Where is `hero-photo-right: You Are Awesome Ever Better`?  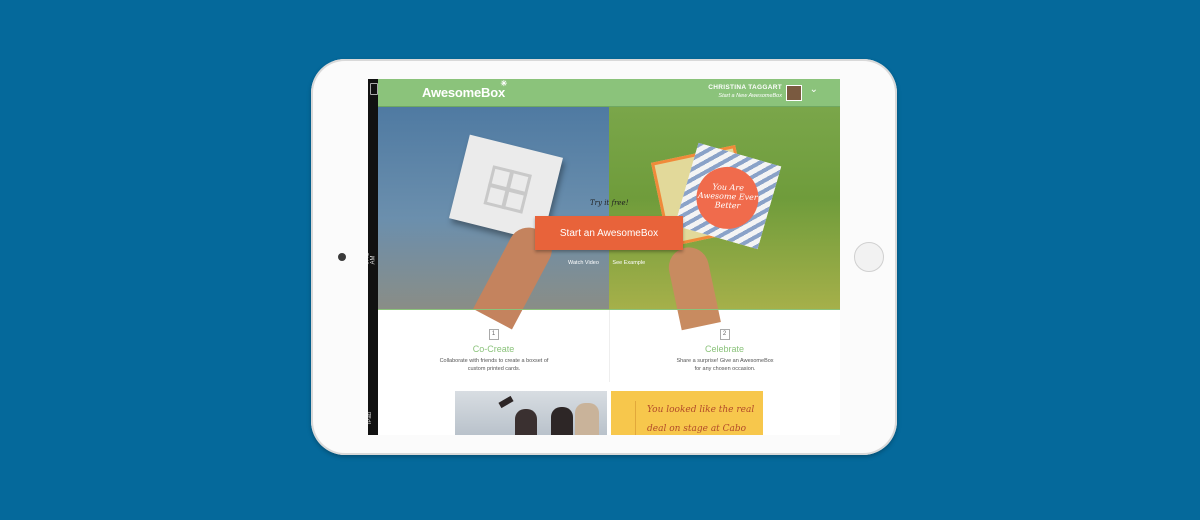 hero-photo-right: You Are Awesome Ever Better is located at coordinates (724, 219).